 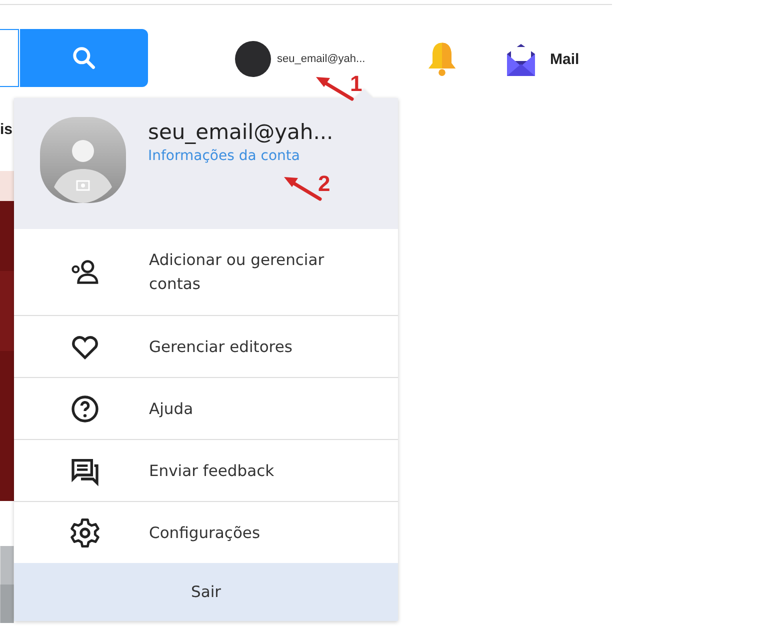 What do you see at coordinates (206, 272) in the screenshot?
I see `menu-item: Adicionar ou gerenciar contas` at bounding box center [206, 272].